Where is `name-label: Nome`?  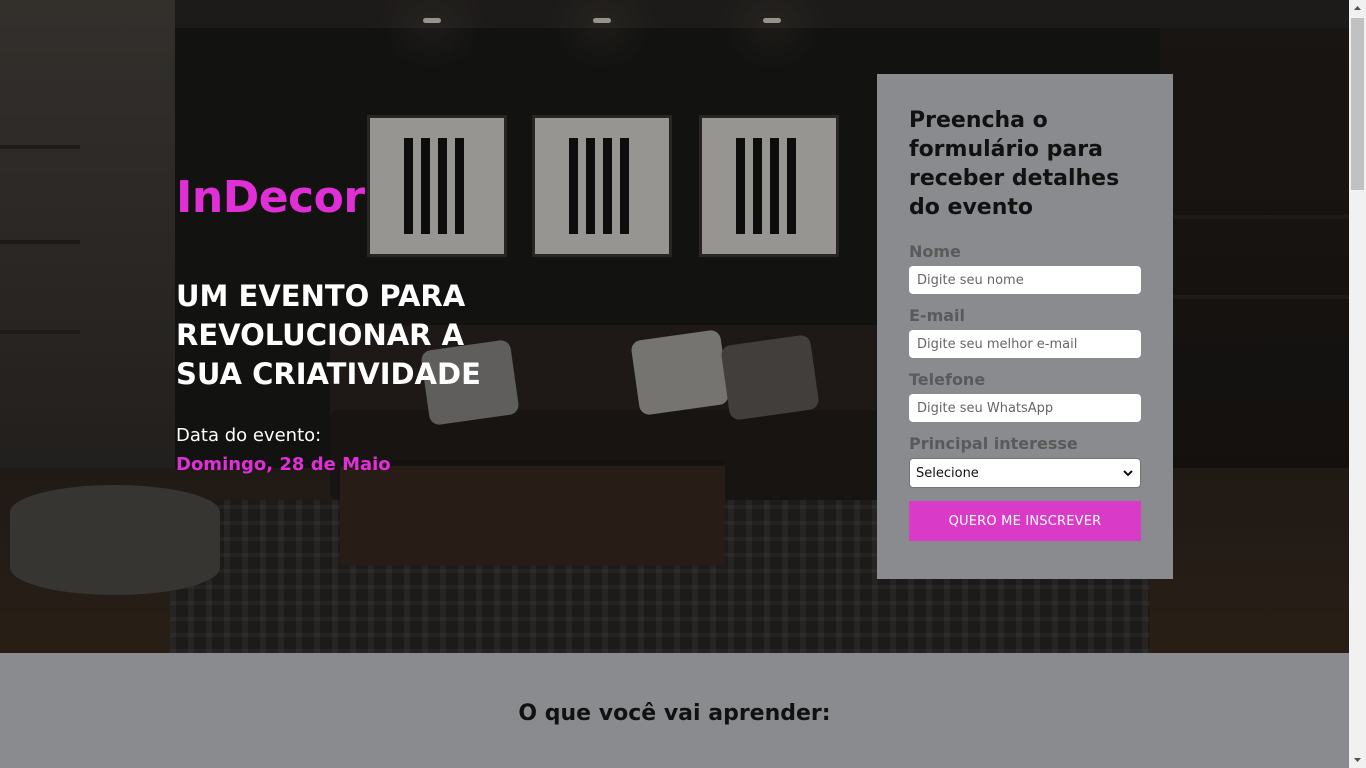
name-label: Nome is located at coordinates (935, 251).